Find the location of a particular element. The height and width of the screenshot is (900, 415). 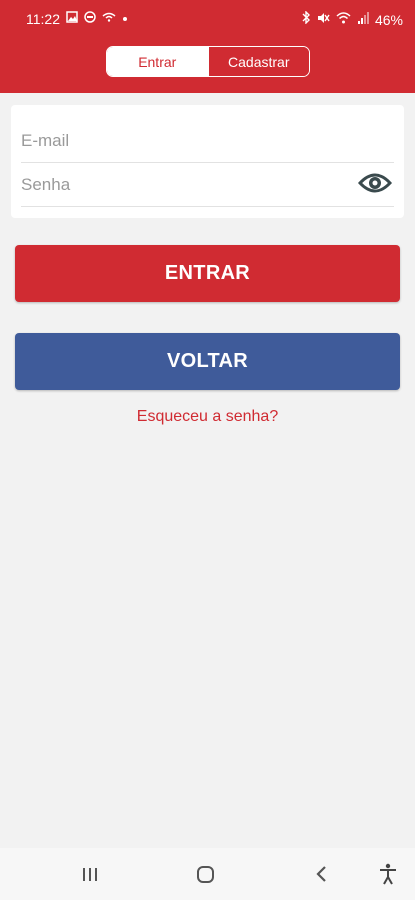

app-header: 11:22 46% Entrar Cadastrar is located at coordinates (207, 46).